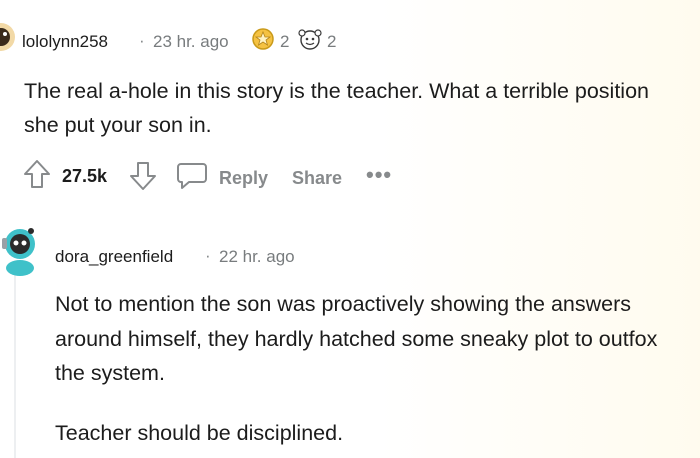 This screenshot has width=700, height=458. What do you see at coordinates (15, 360) in the screenshot?
I see `thread-line` at bounding box center [15, 360].